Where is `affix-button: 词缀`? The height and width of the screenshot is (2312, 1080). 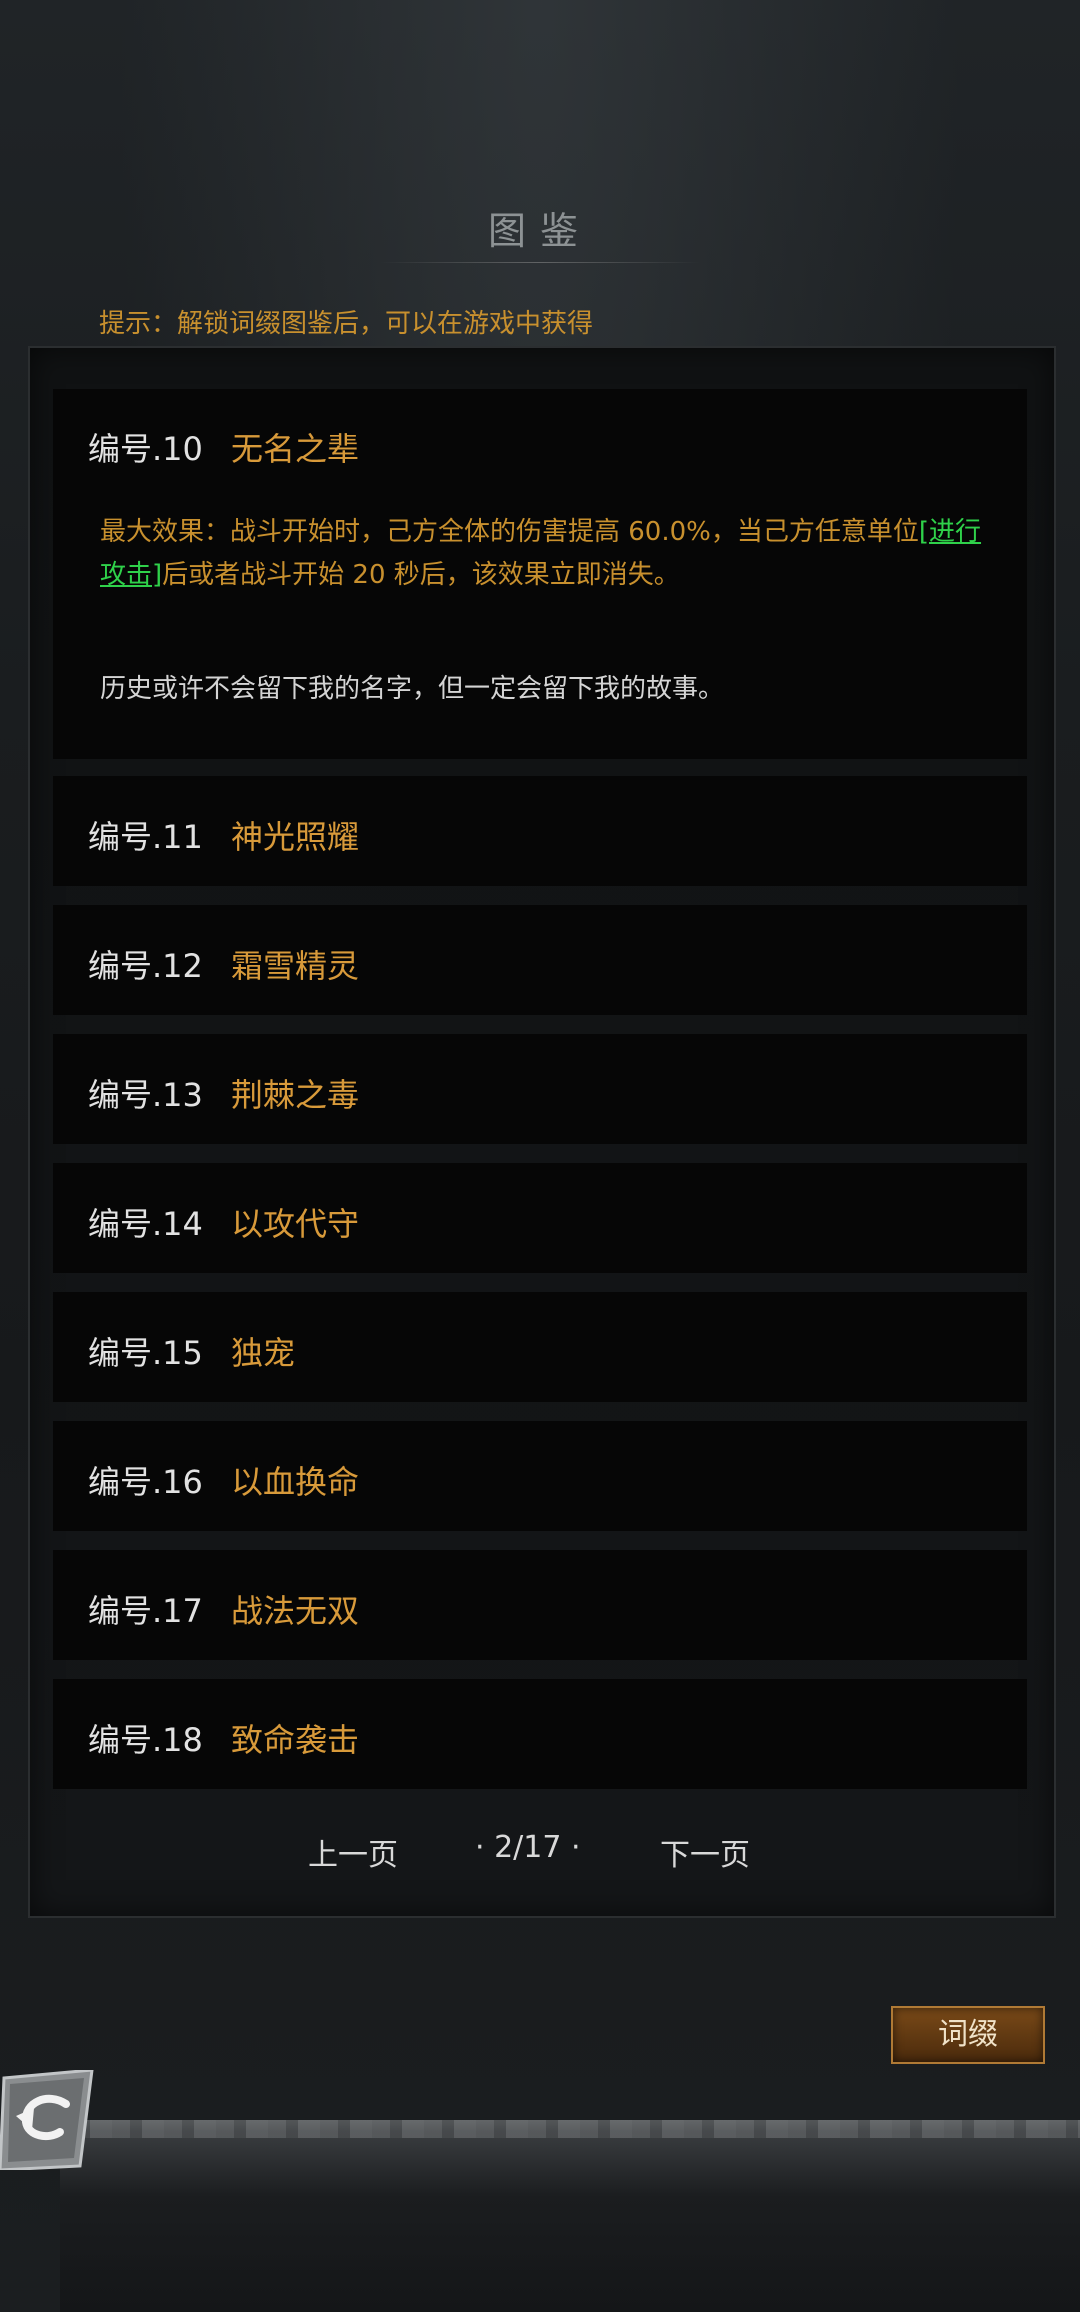
affix-button: 词缀 is located at coordinates (968, 2035).